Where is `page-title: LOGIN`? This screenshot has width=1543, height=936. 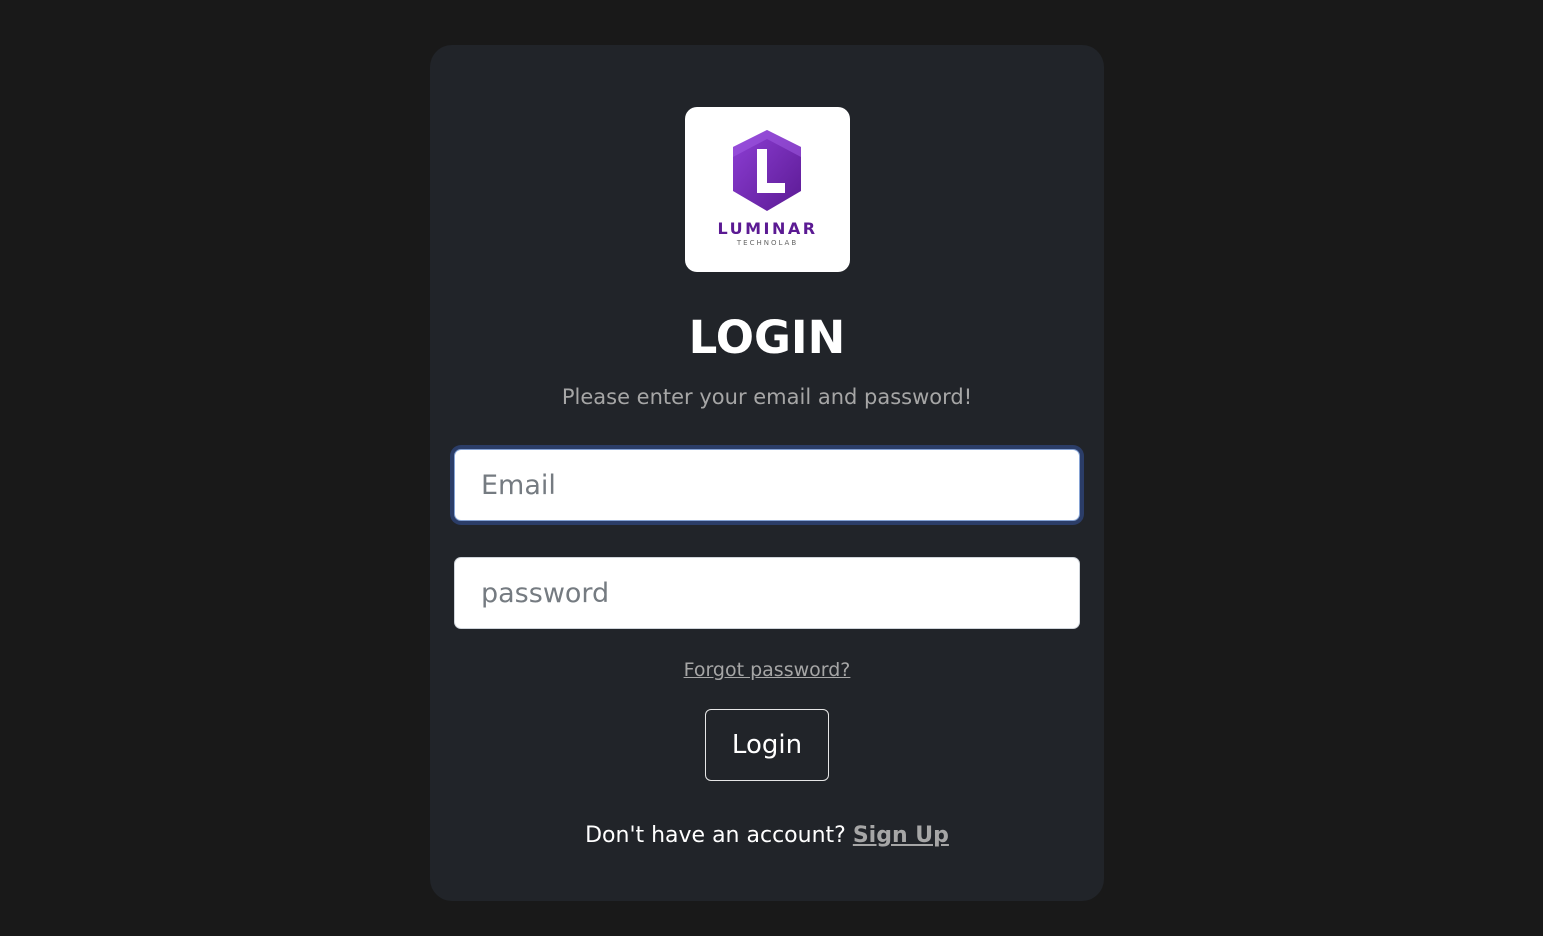
page-title: LOGIN is located at coordinates (767, 337).